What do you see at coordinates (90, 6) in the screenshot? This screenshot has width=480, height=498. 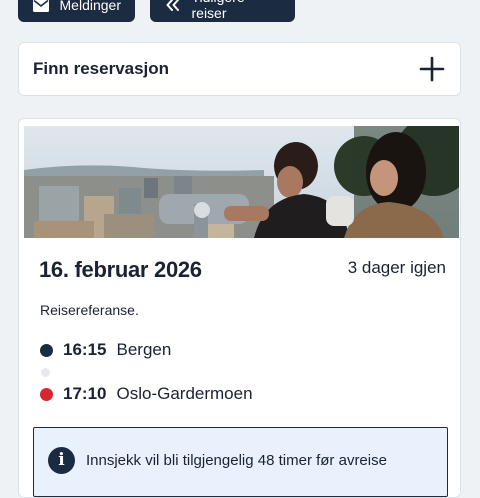 I see `messages-label: Meldinger` at bounding box center [90, 6].